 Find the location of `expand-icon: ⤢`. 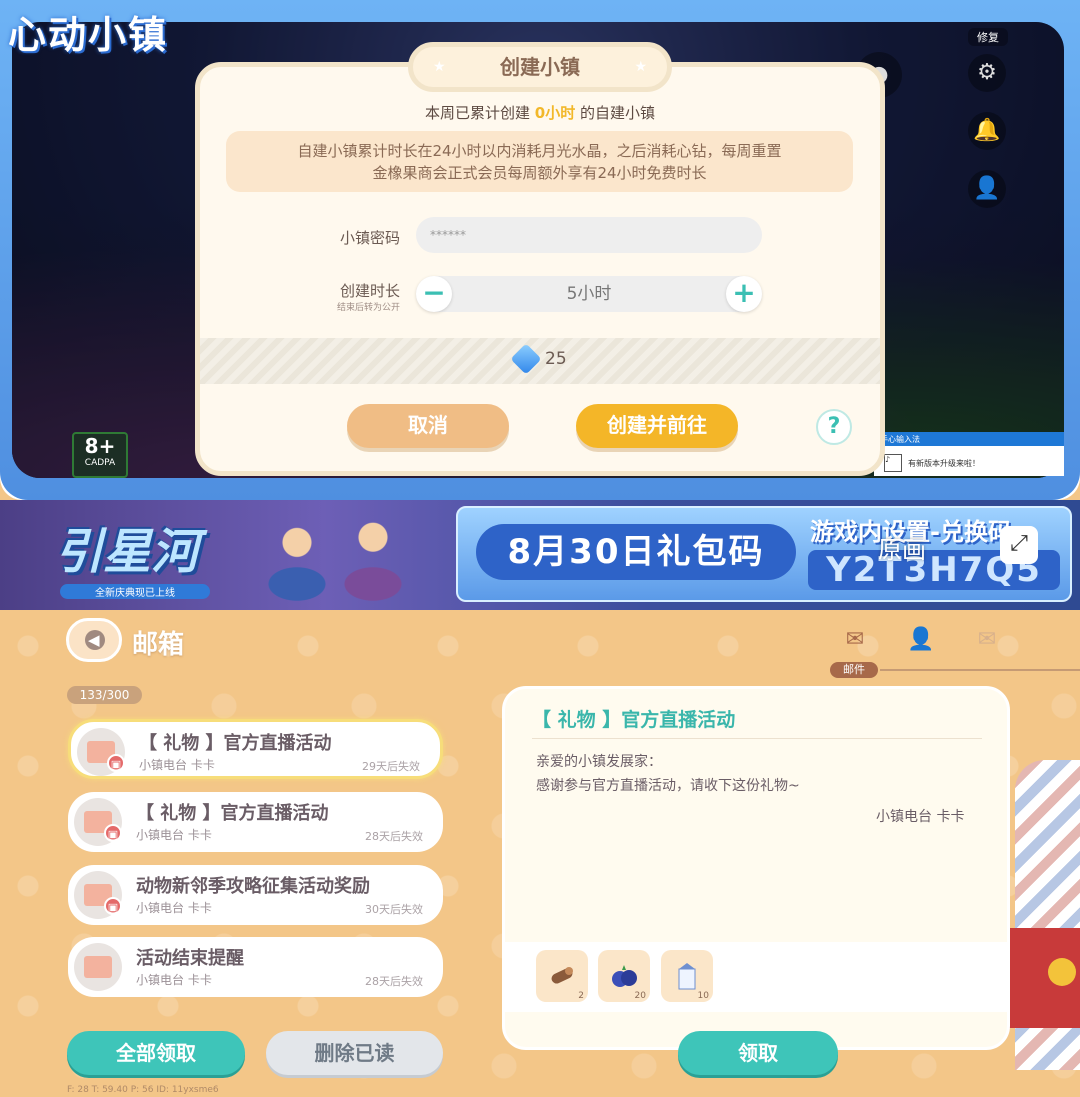

expand-icon: ⤢ is located at coordinates (1019, 545).